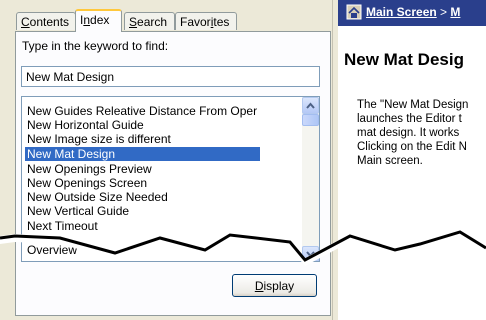 The height and width of the screenshot is (320, 486). I want to click on torn-edge-overlay, so click(243, 248).